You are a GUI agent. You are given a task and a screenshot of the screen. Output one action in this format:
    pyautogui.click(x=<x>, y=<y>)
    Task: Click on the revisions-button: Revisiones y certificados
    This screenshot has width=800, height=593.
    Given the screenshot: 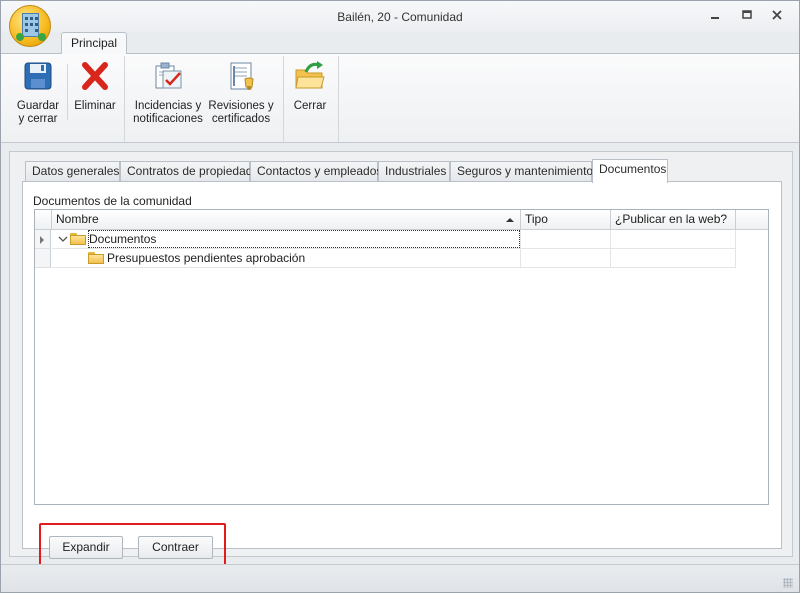 What is the action you would take?
    pyautogui.click(x=241, y=93)
    